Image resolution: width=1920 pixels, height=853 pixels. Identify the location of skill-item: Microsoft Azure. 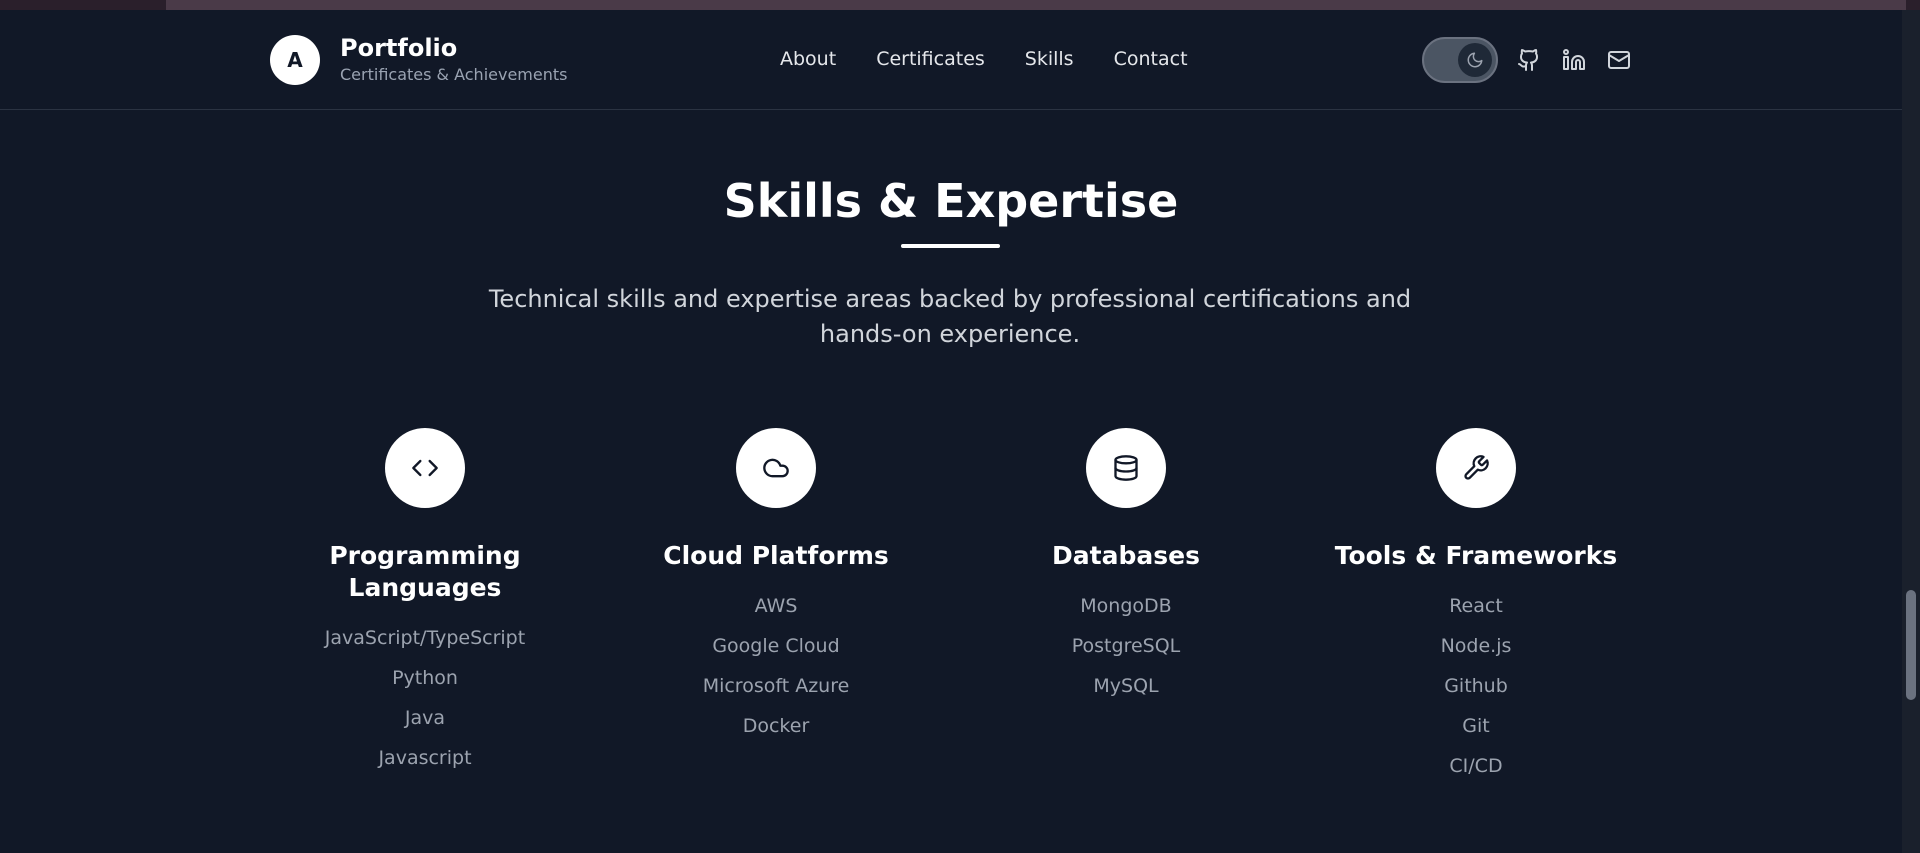
(776, 686).